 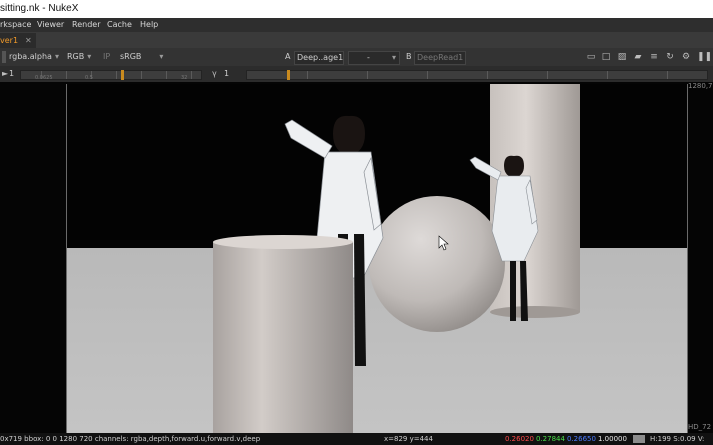 What do you see at coordinates (106, 57) in the screenshot?
I see `ip-button: IP` at bounding box center [106, 57].